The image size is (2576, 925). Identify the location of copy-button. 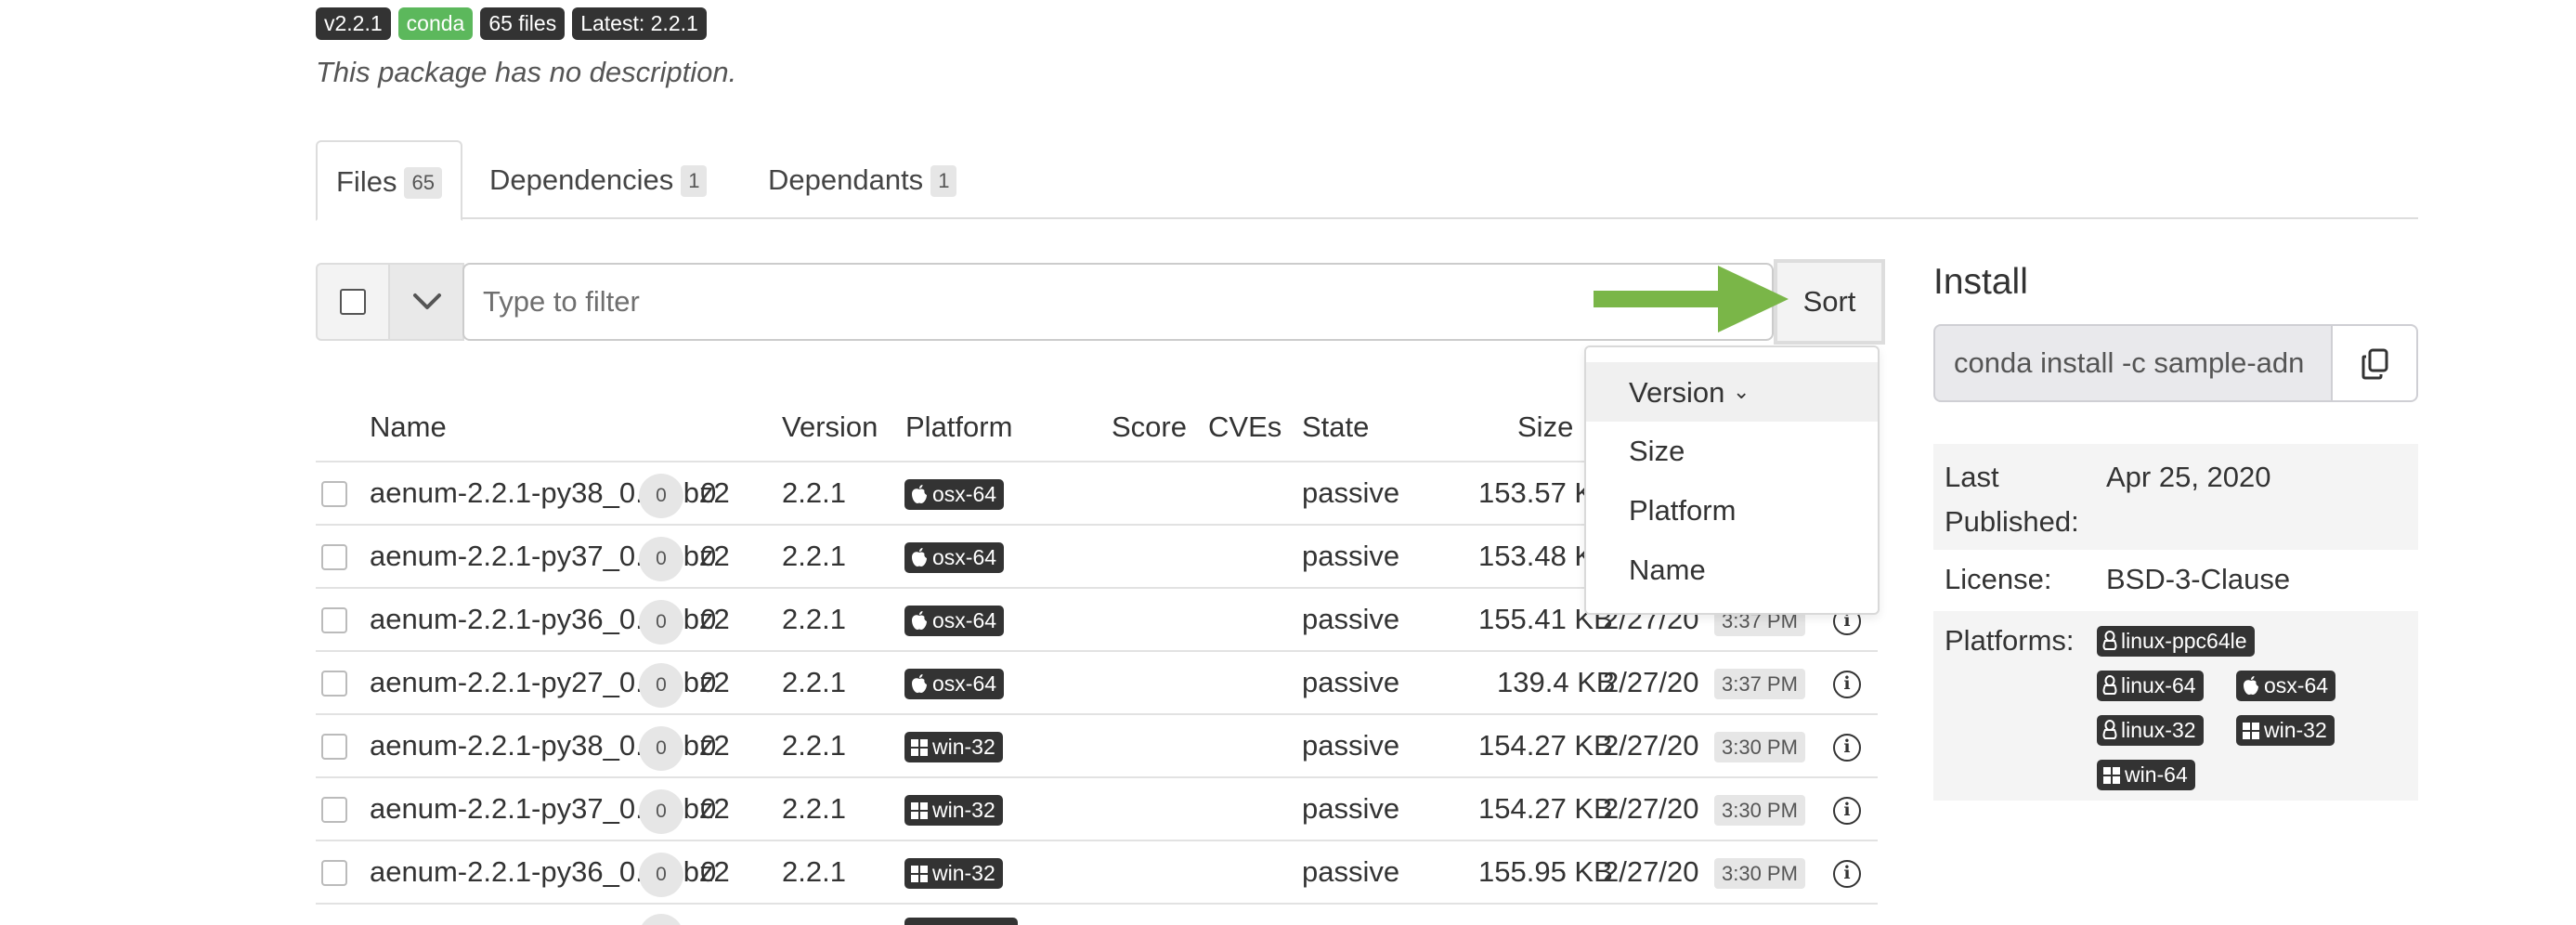
(2375, 363).